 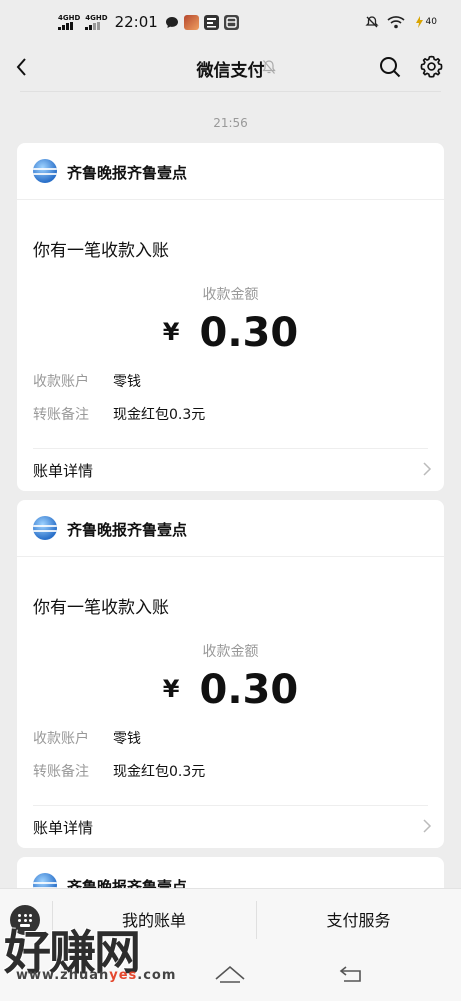 I want to click on mute-icon, so click(x=371, y=22).